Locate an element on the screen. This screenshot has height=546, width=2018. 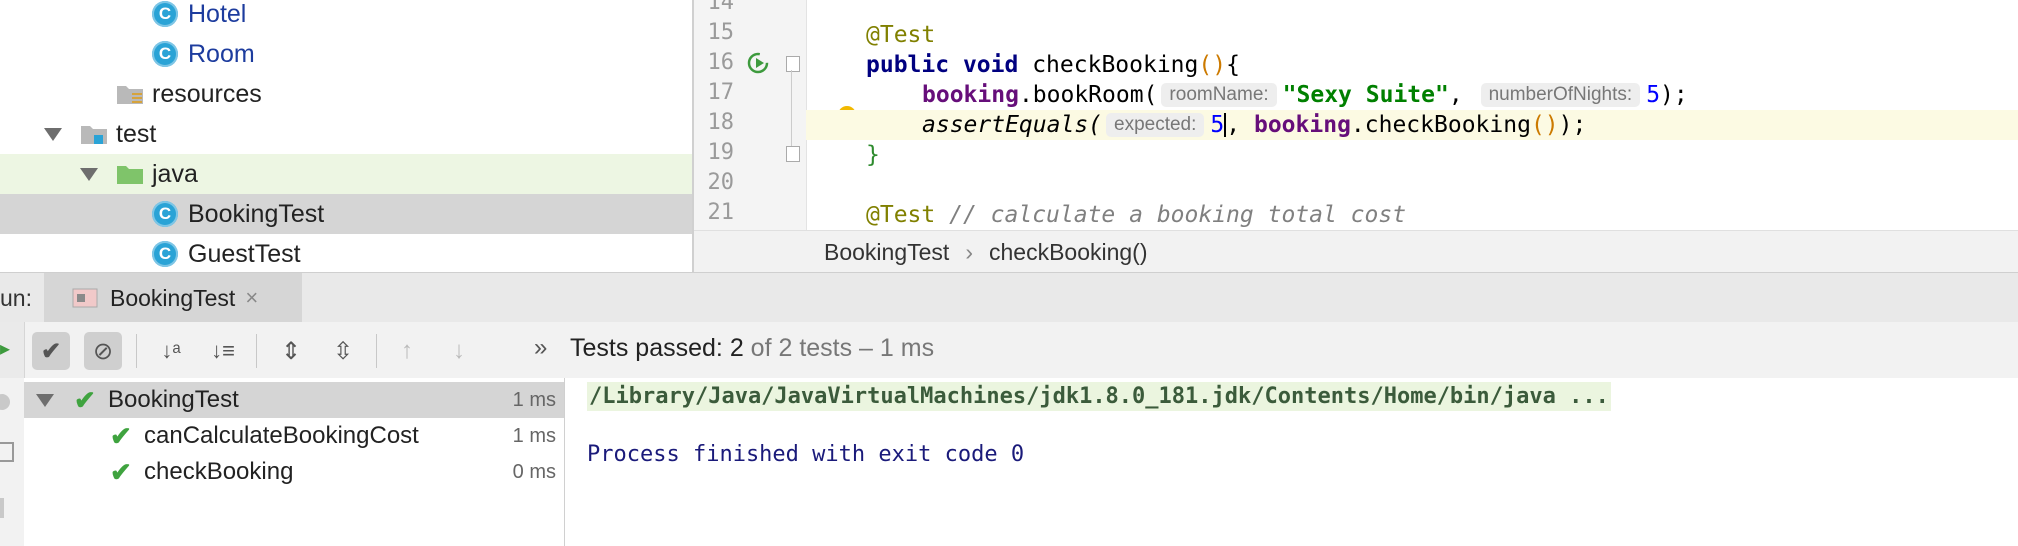
pin-icon is located at coordinates (2, 508).